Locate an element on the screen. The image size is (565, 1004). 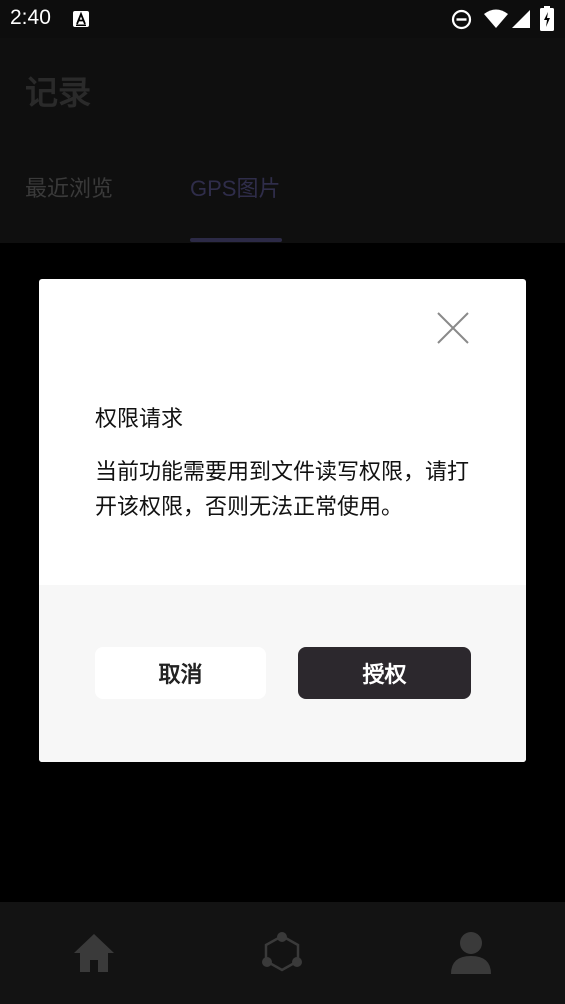
battery-charging-icon is located at coordinates (547, 18).